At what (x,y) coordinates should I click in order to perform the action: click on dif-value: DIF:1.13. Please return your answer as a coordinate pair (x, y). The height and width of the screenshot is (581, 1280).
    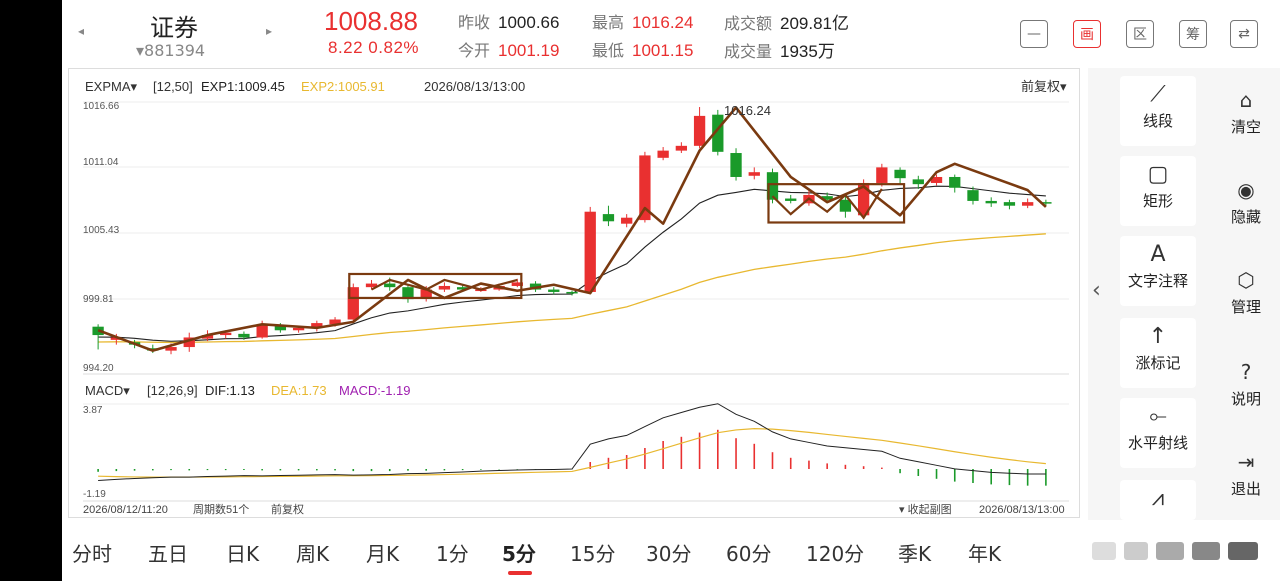
    Looking at the image, I should click on (230, 390).